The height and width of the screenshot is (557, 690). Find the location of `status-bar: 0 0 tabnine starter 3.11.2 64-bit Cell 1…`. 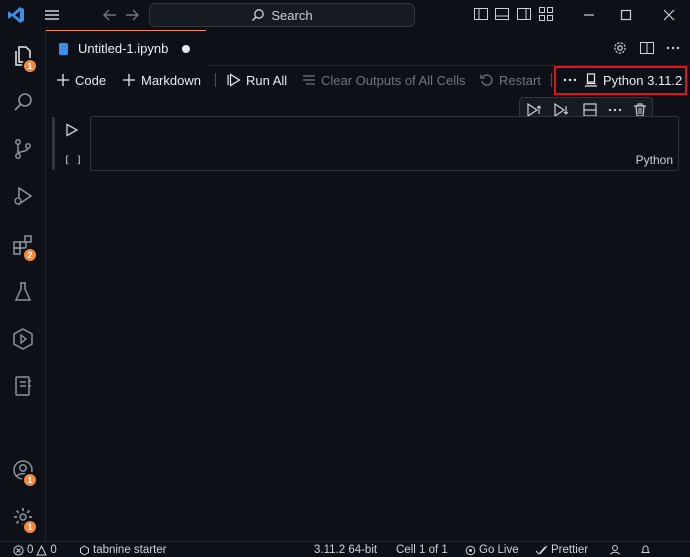

status-bar: 0 0 tabnine starter 3.11.2 64-bit Cell 1… is located at coordinates (345, 549).